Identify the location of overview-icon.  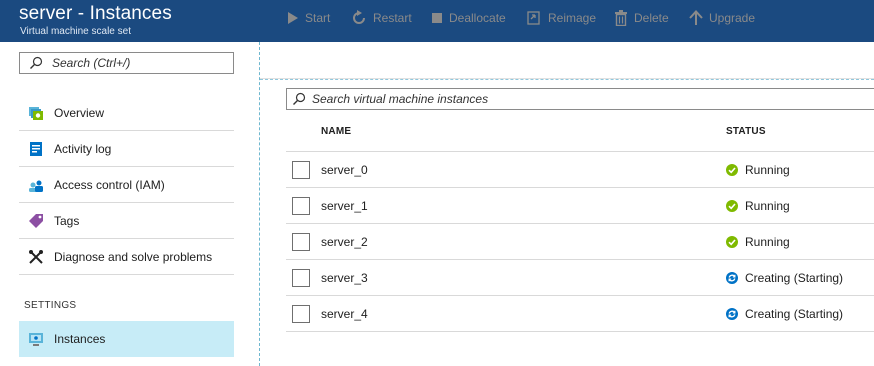
(36, 113).